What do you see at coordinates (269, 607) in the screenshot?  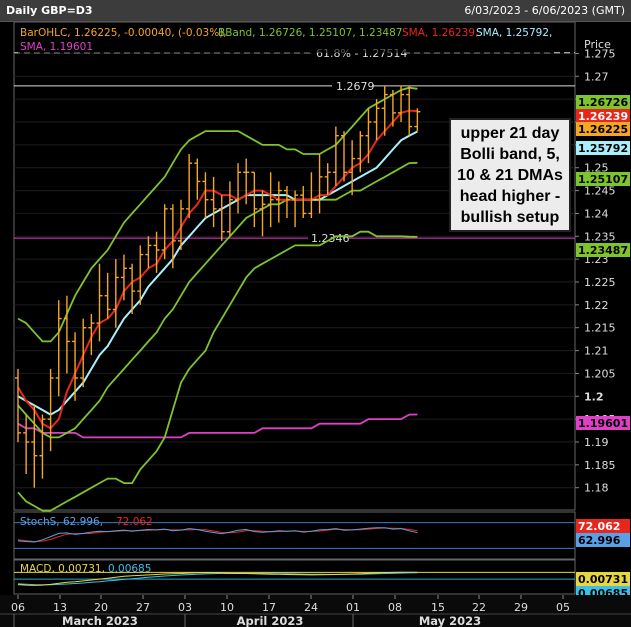 I see `x-tick-label: 17` at bounding box center [269, 607].